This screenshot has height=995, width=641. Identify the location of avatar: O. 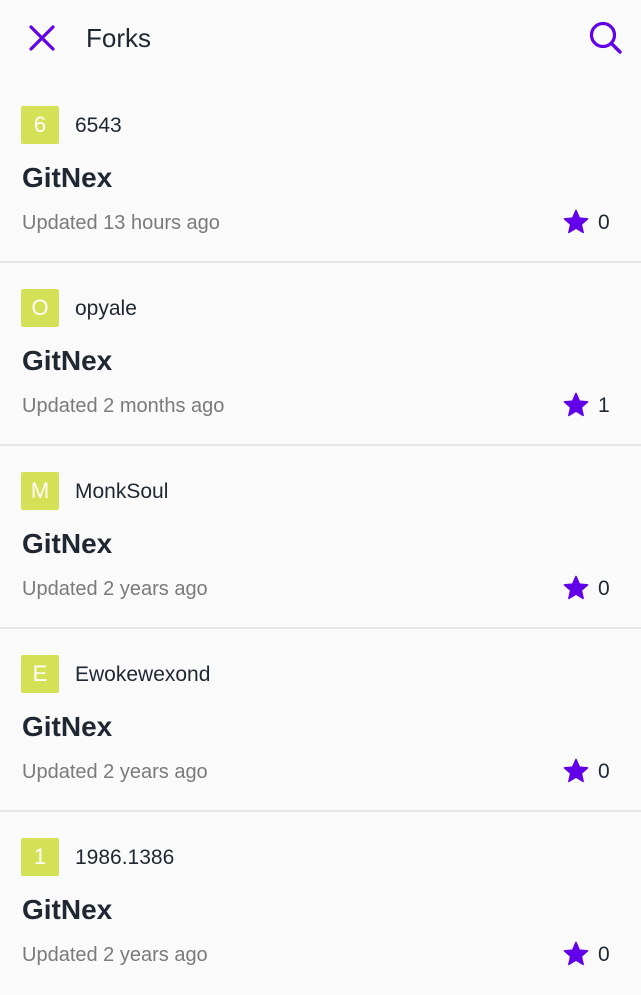
(40, 308).